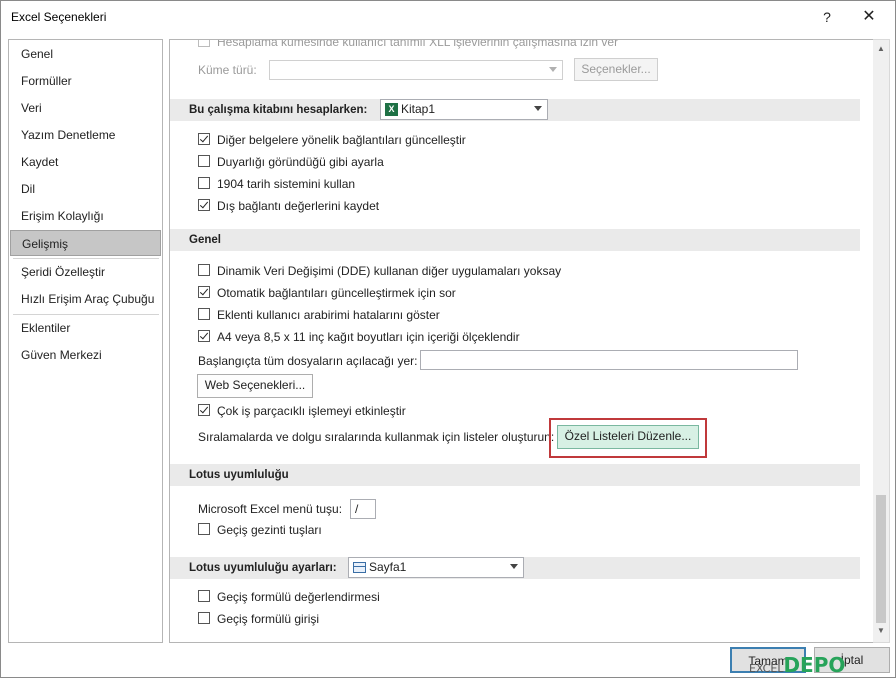 The image size is (896, 678). What do you see at coordinates (85, 216) in the screenshot?
I see `sidebar-item-erisim-kolayligi: Erişim Kolaylığı` at bounding box center [85, 216].